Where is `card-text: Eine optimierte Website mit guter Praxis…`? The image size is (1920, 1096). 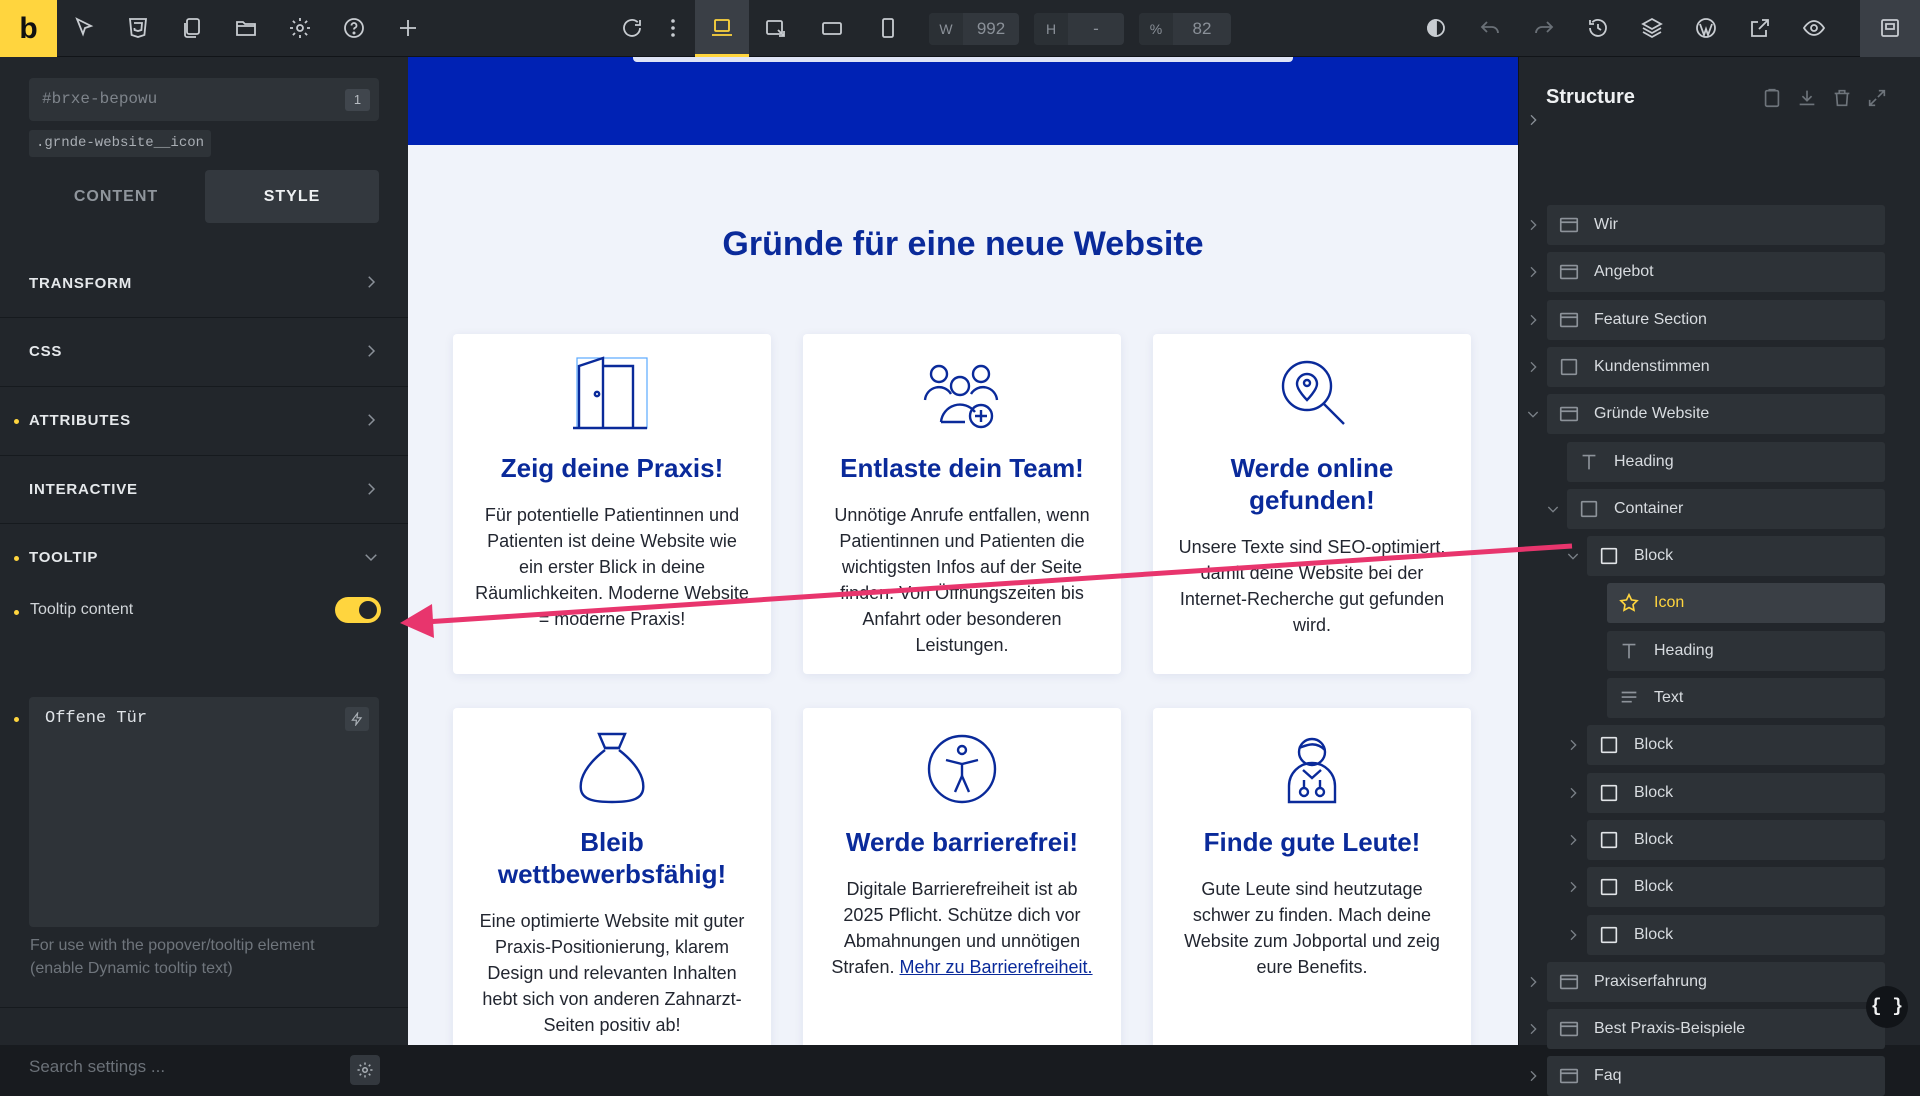 card-text: Eine optimierte Website mit guter Praxis… is located at coordinates (612, 973).